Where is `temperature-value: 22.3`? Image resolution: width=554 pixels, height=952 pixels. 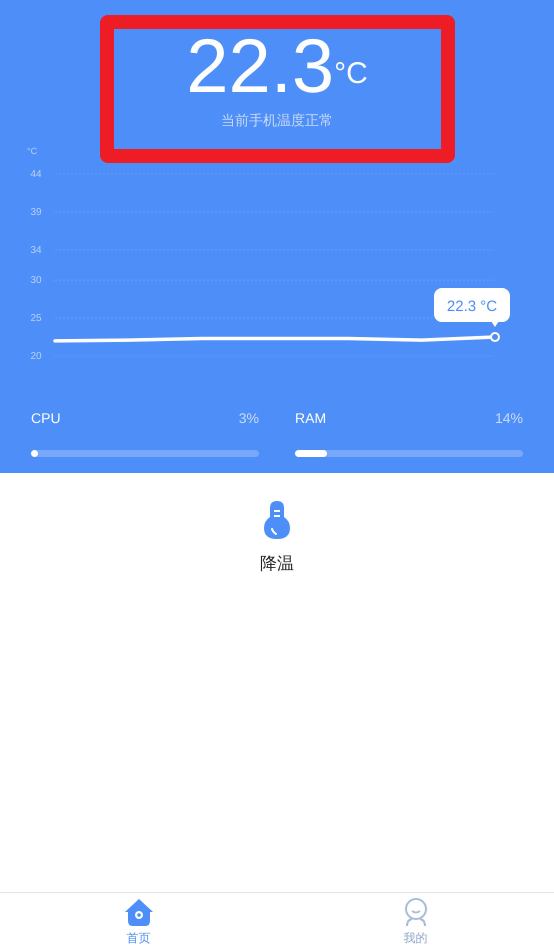 temperature-value: 22.3 is located at coordinates (260, 67).